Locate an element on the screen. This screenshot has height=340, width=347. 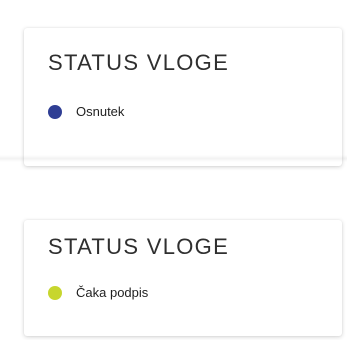
status-label: Čaka podpis is located at coordinates (112, 292).